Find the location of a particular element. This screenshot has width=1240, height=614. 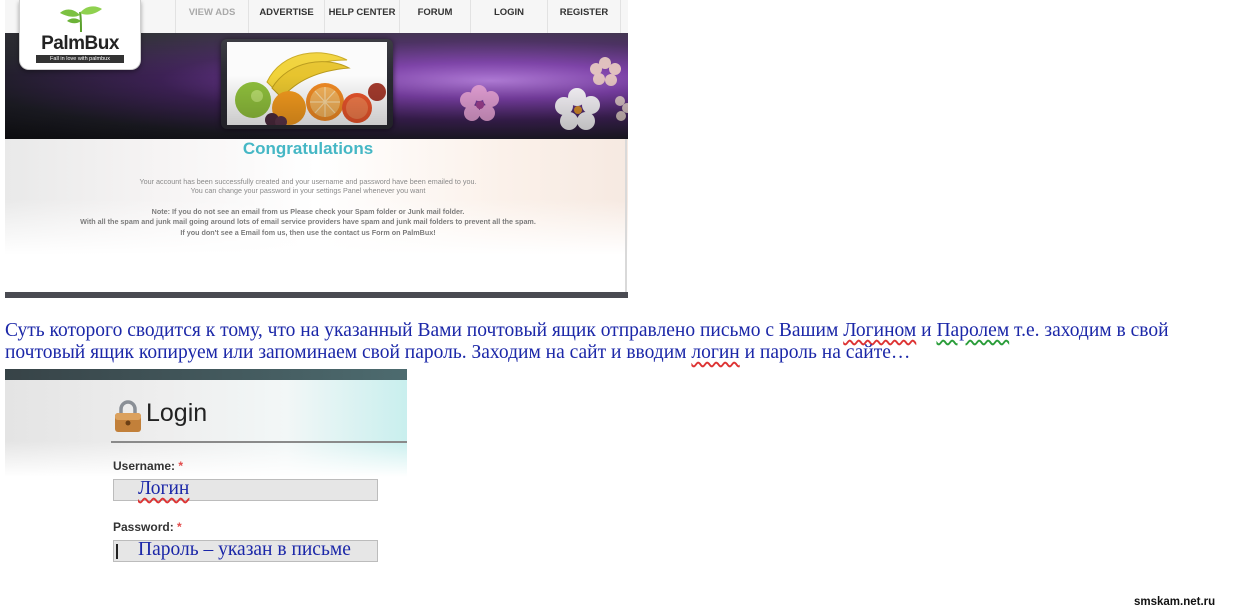

nav-login: LOGIN is located at coordinates (508, 16).